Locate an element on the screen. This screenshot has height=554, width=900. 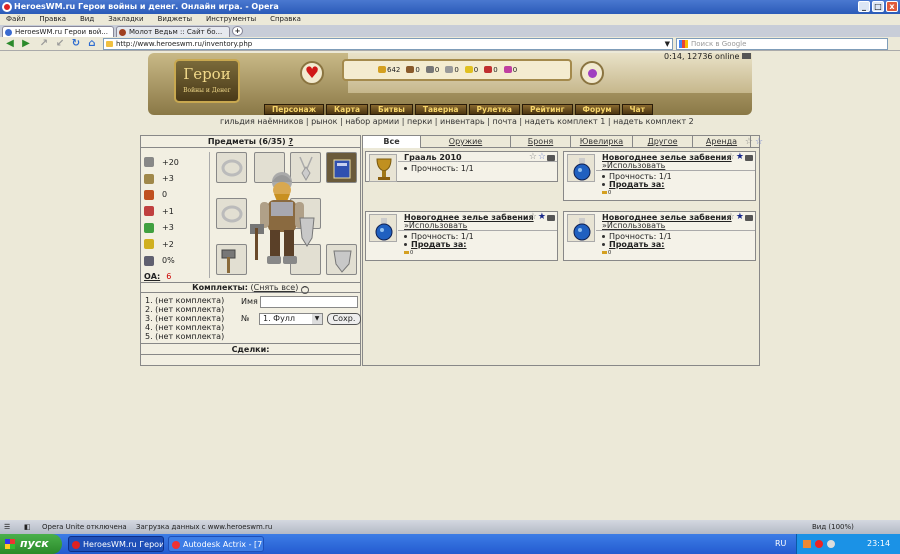
menu-edit: Правка is located at coordinates (52, 19).